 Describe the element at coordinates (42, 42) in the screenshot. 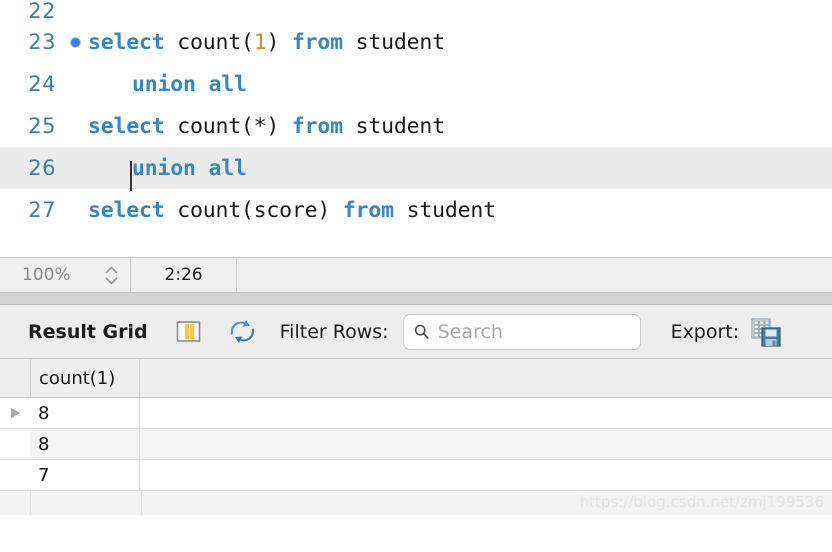

I see `line-number-23: 23` at that location.